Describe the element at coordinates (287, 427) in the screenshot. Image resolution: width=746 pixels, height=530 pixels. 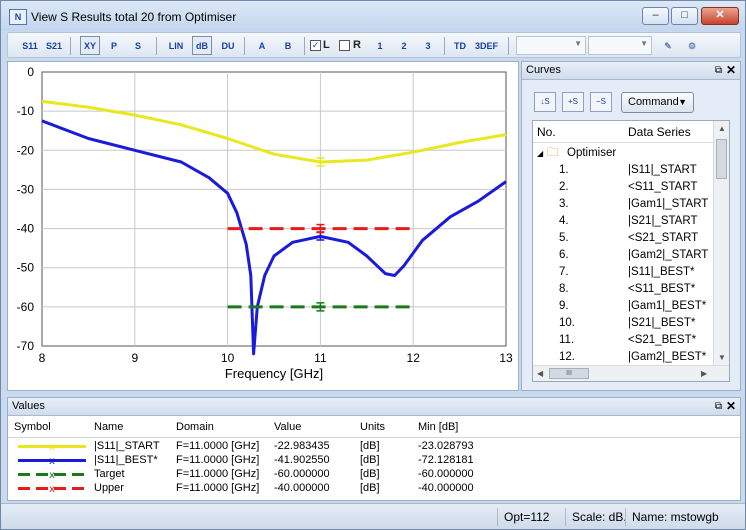
I see `header-value: Value` at that location.